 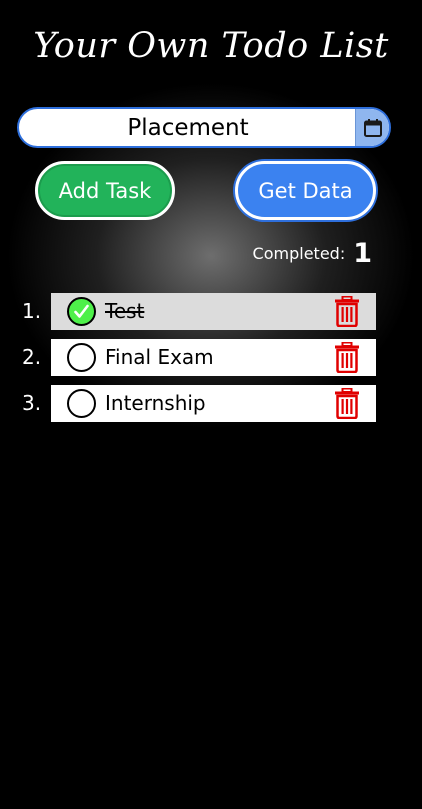 I want to click on checkmark-icon, so click(x=81, y=311).